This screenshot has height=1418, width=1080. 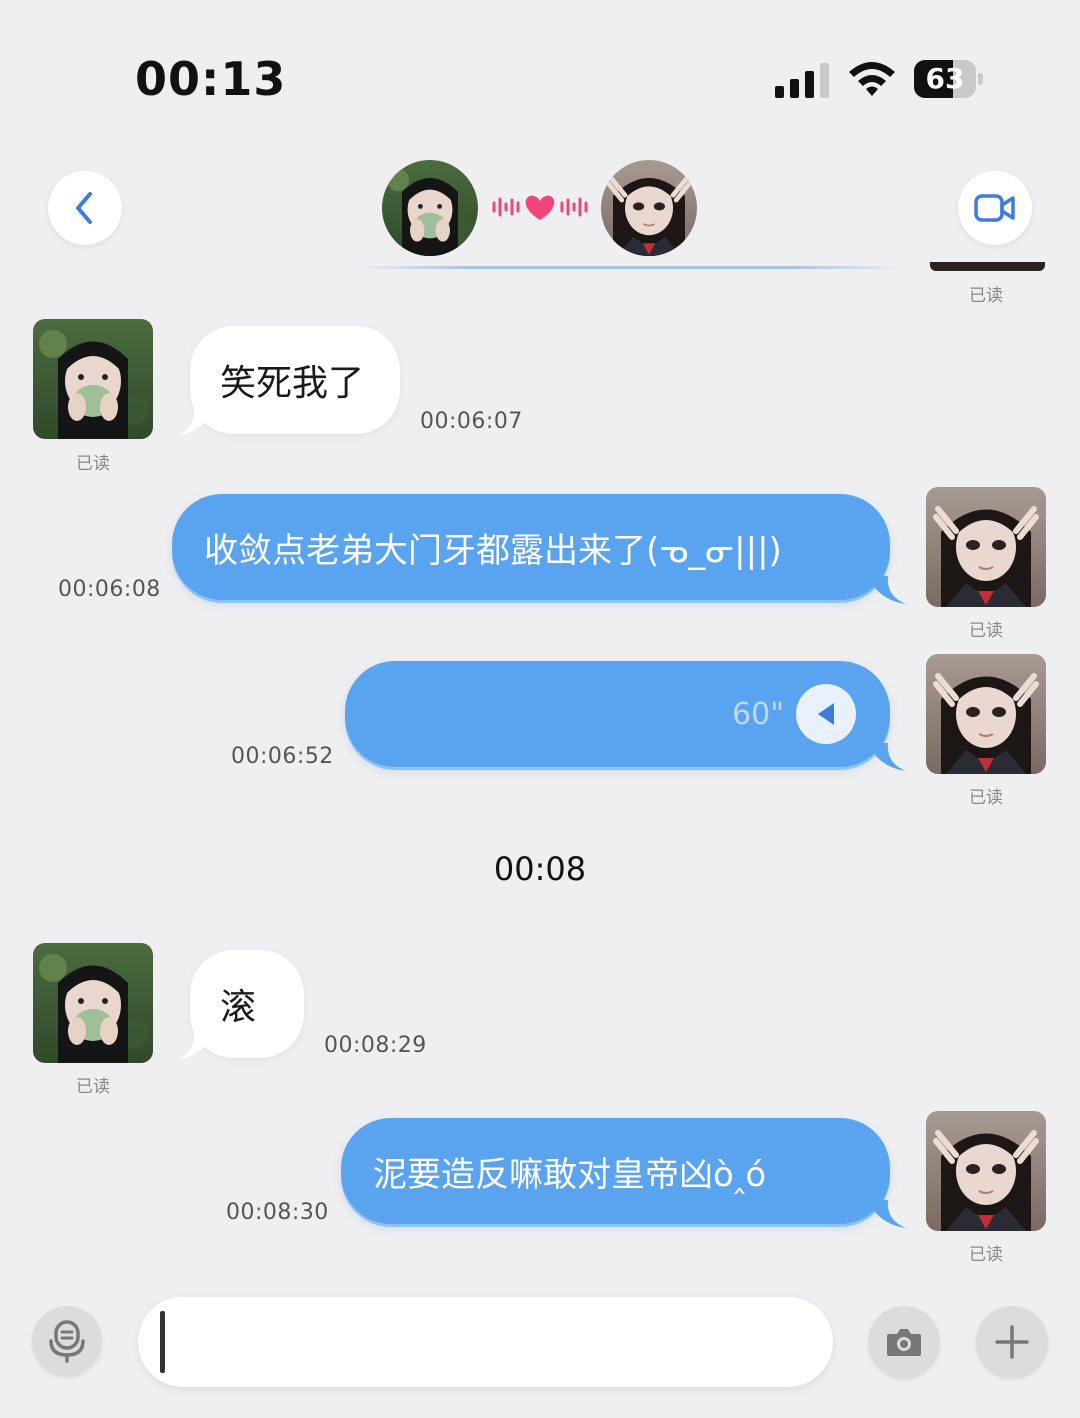 I want to click on outgoing-message-bubble: 泥要造反嘛敢对皇帝凶ò‸ó, so click(x=615, y=1171).